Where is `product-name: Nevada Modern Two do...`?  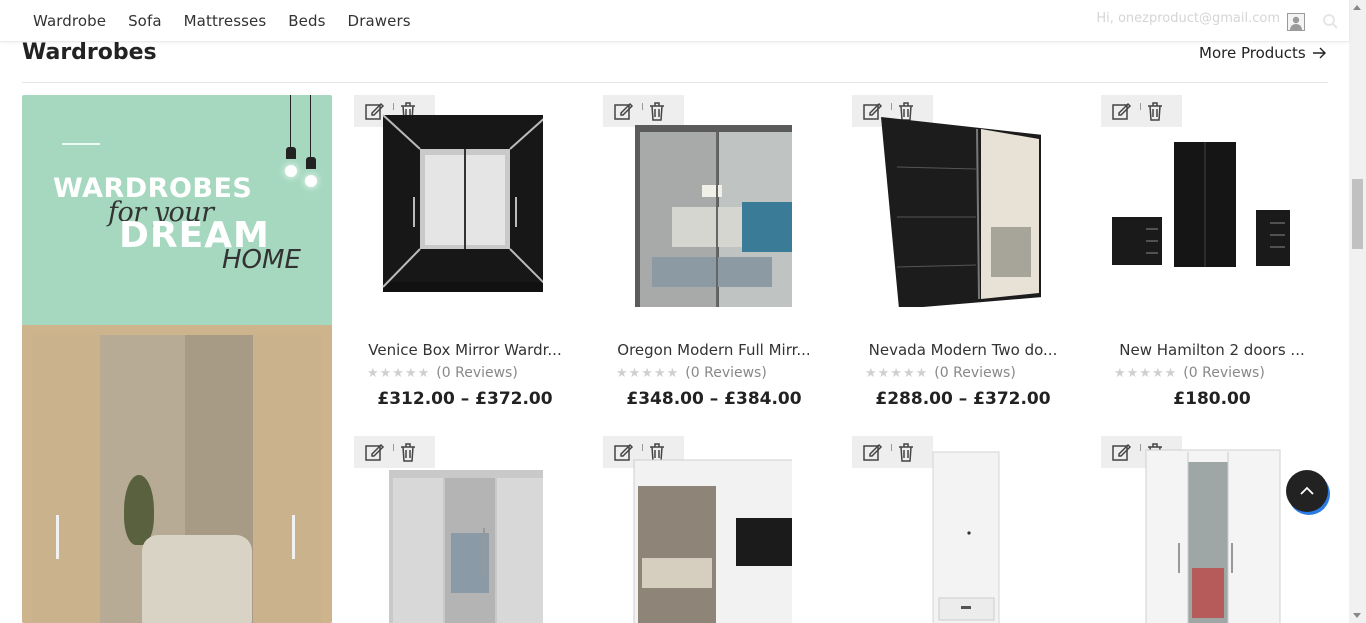 product-name: Nevada Modern Two do... is located at coordinates (963, 350).